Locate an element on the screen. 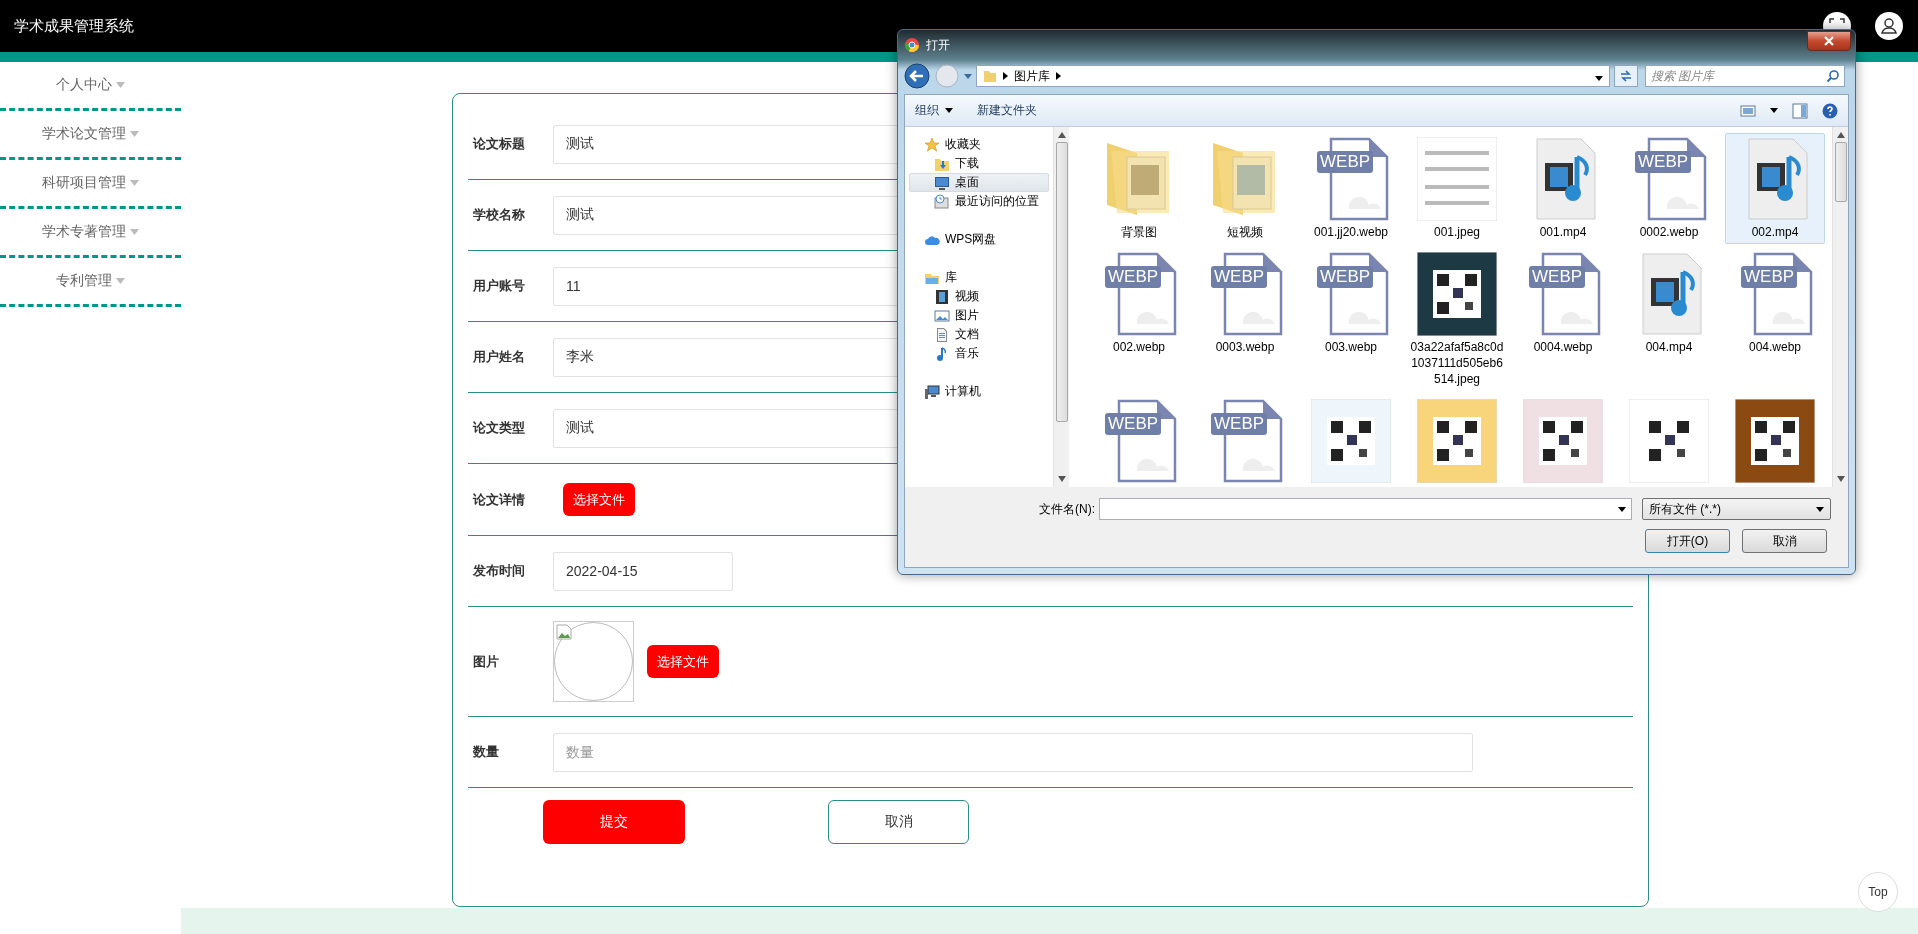 Image resolution: width=1918 pixels, height=934 pixels. file-name: 0003.webp is located at coordinates (1245, 347).